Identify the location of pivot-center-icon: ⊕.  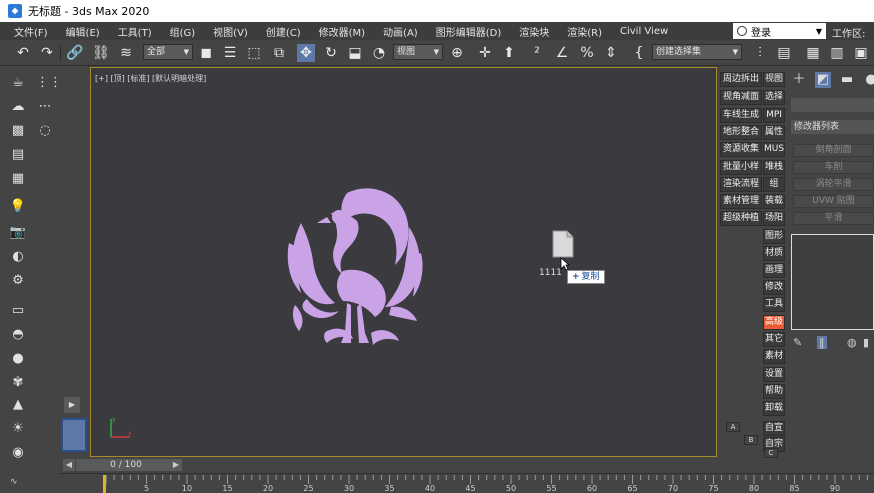
(457, 53).